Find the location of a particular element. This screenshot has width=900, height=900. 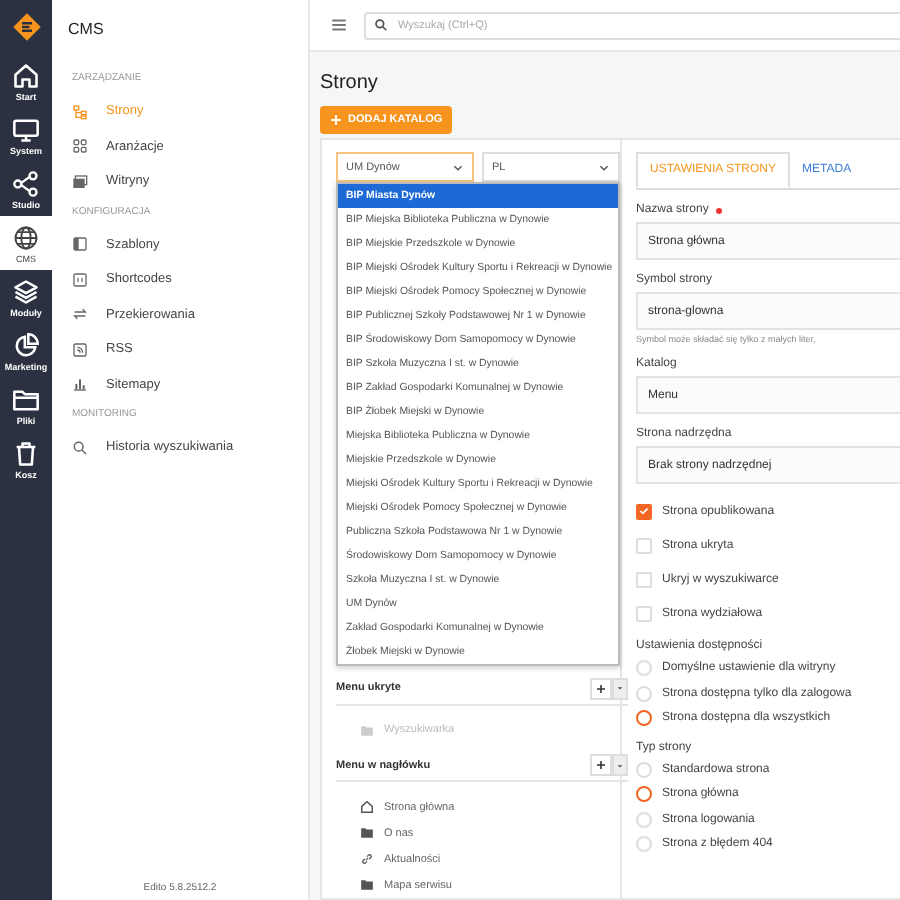

share-nodes-icon is located at coordinates (26, 183).